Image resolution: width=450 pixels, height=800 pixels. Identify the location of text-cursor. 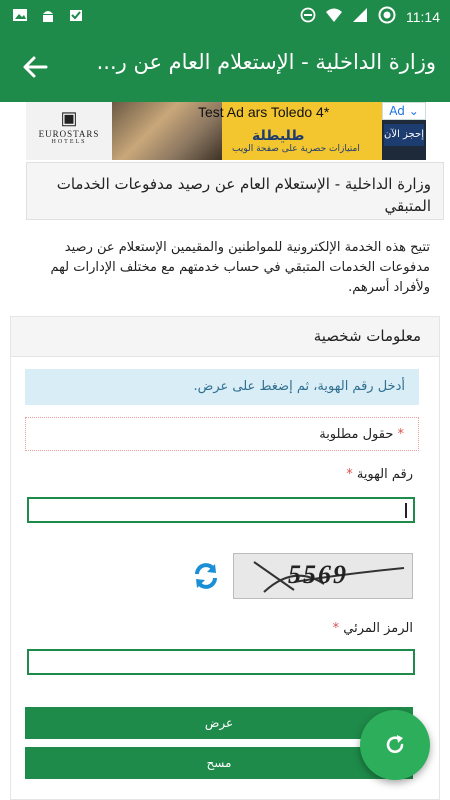
(406, 510).